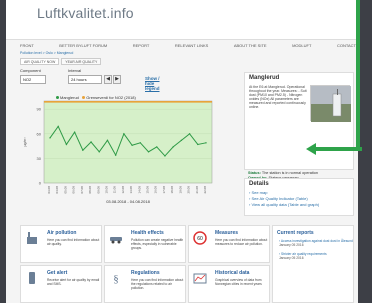  Describe the element at coordinates (39, 133) in the screenshot. I see `y-tick-label: 60` at that location.